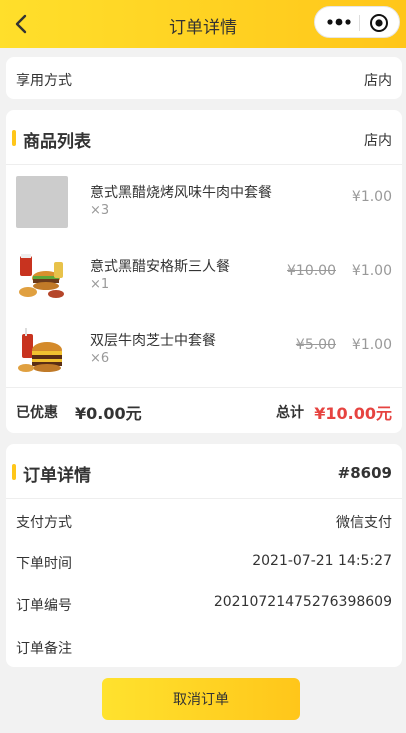 This screenshot has height=733, width=406. What do you see at coordinates (44, 606) in the screenshot?
I see `order-id-label: 订单编号` at bounding box center [44, 606].